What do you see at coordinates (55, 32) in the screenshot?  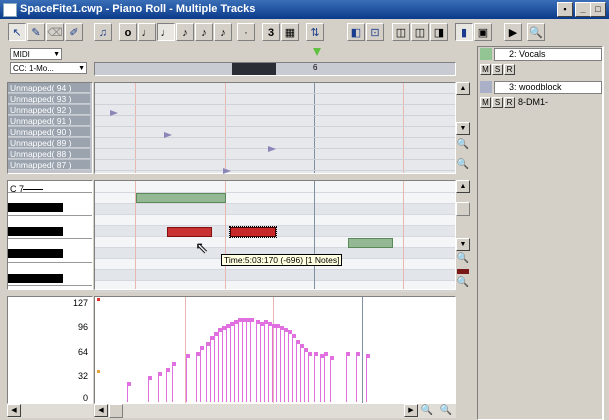 I see `erase-tool-icon: ⌫` at bounding box center [55, 32].